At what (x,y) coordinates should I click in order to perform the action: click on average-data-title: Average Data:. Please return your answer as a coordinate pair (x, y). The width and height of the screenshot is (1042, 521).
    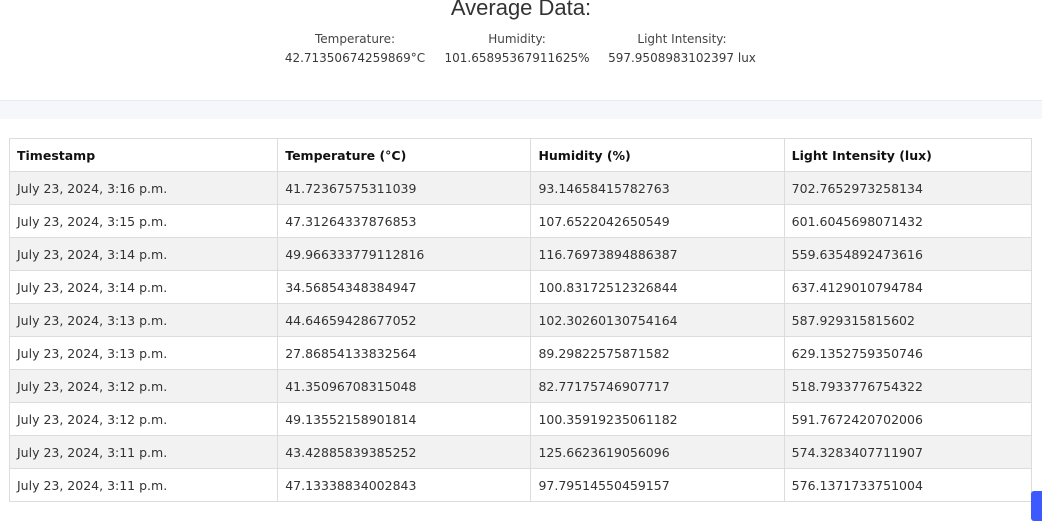
    Looking at the image, I should click on (521, 10).